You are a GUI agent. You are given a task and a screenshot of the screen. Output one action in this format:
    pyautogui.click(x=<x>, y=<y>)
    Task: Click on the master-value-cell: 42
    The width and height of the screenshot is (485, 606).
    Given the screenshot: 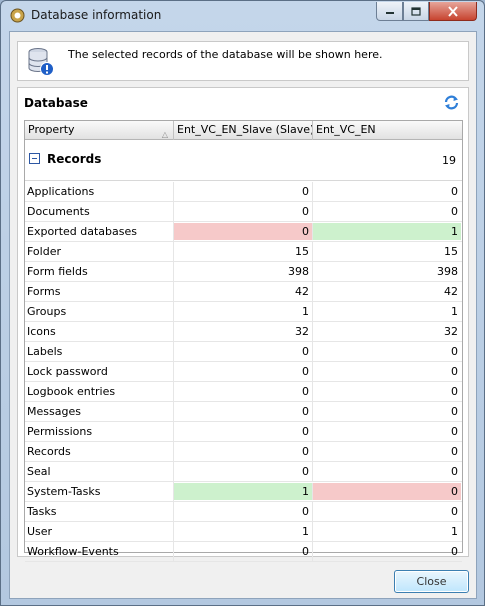 What is the action you would take?
    pyautogui.click(x=451, y=291)
    